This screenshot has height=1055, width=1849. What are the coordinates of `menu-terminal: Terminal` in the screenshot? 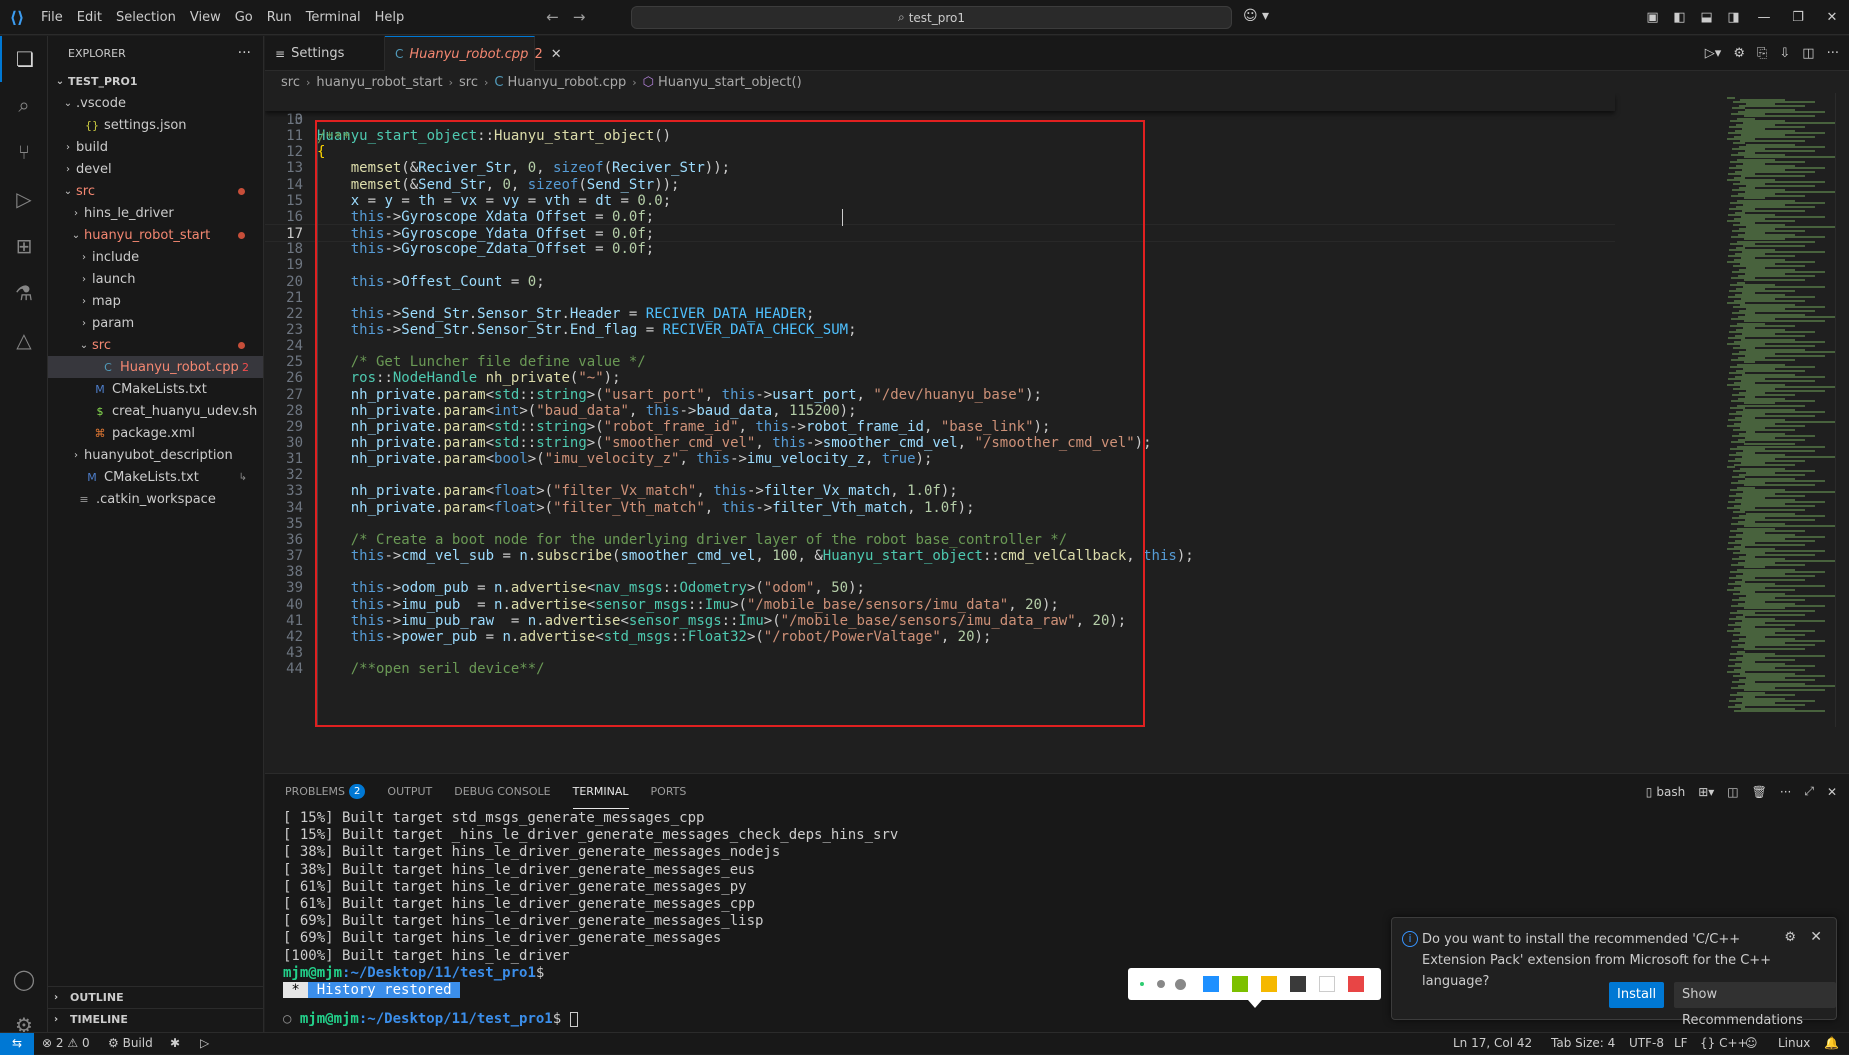 It's located at (333, 17).